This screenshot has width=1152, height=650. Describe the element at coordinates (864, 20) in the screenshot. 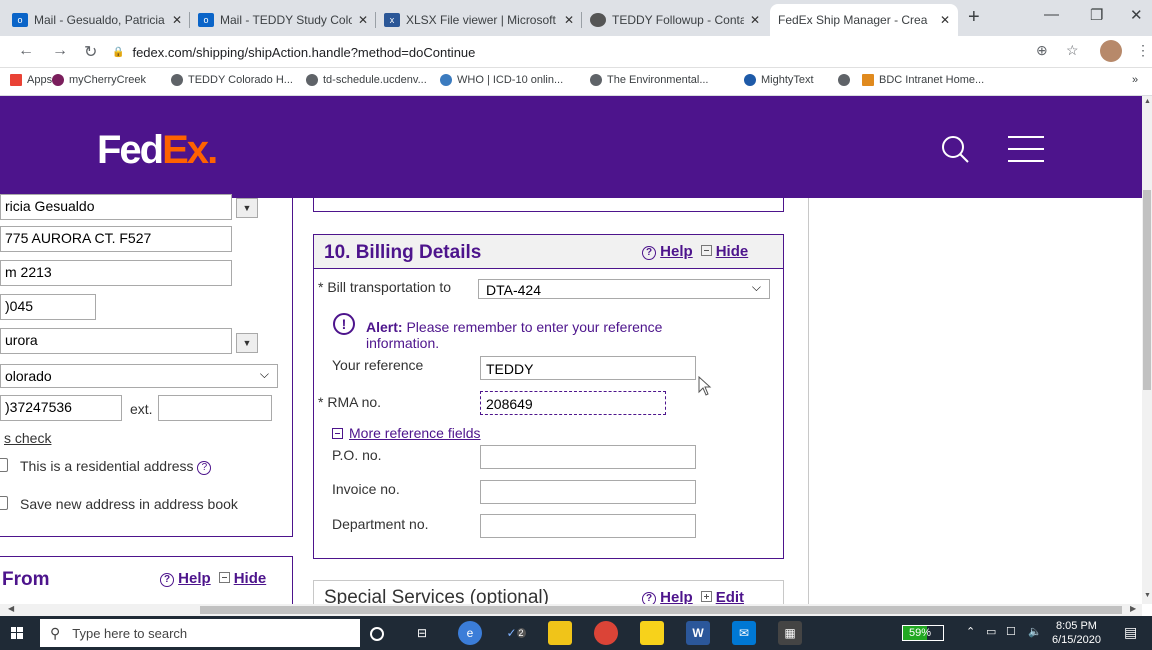

I see `tab-fedex-ship-manager: FedEx Ship Manager - Crea ✕` at that location.